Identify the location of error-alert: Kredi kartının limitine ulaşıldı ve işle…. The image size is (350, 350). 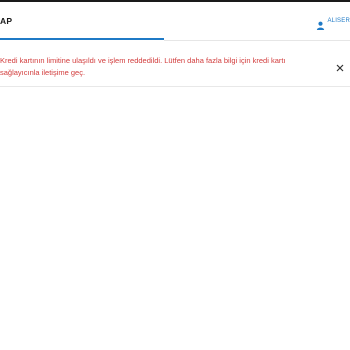
(175, 67).